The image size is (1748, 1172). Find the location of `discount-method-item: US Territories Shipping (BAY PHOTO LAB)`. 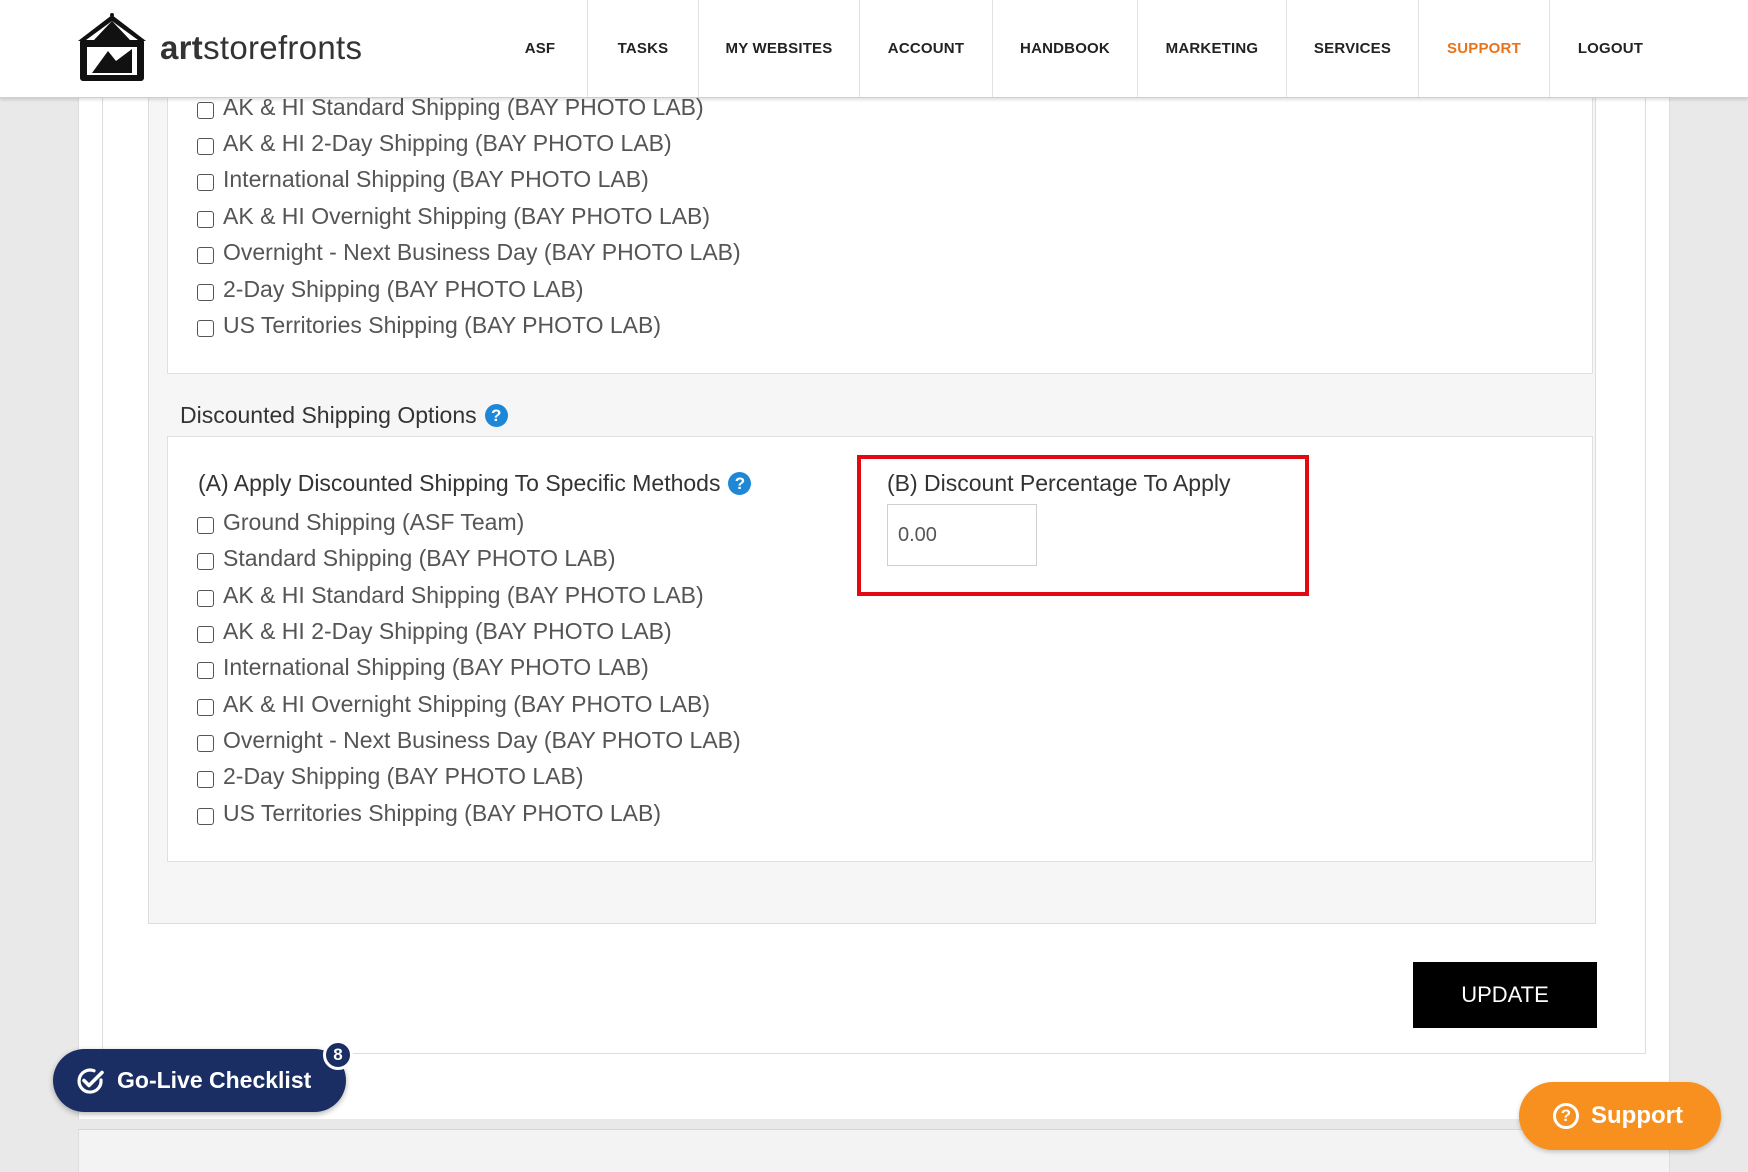

discount-method-item: US Territories Shipping (BAY PHOTO LAB) is located at coordinates (429, 813).